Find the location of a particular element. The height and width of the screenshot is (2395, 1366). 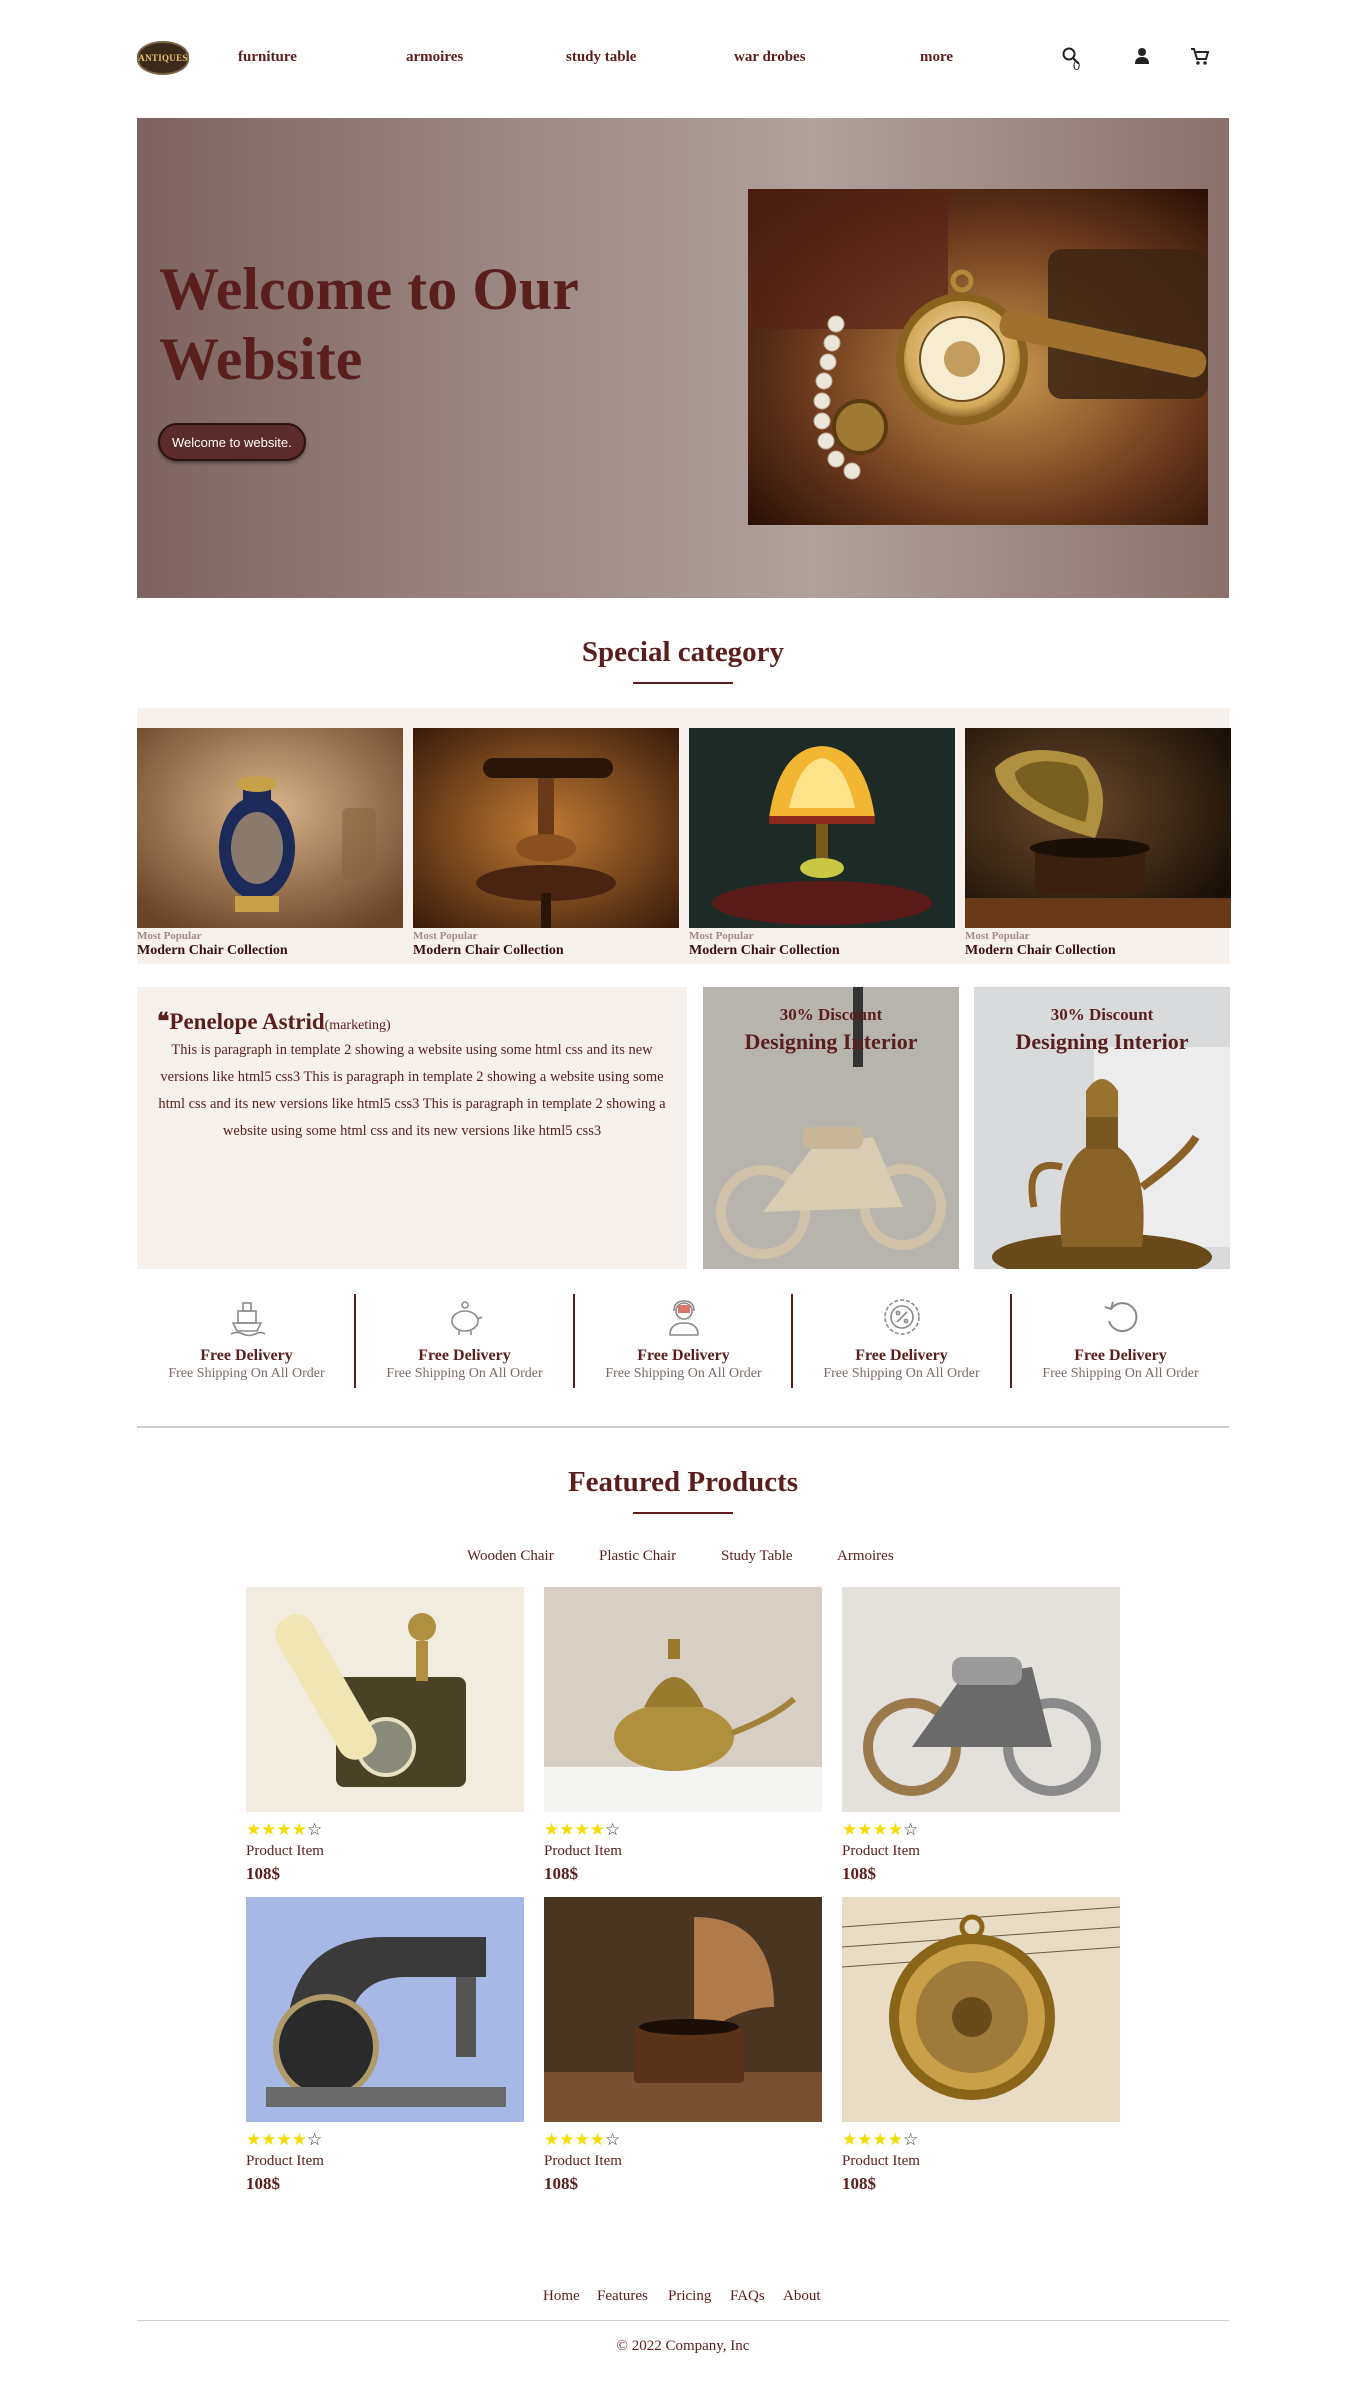

special-category-title: Special category is located at coordinates (683, 652).